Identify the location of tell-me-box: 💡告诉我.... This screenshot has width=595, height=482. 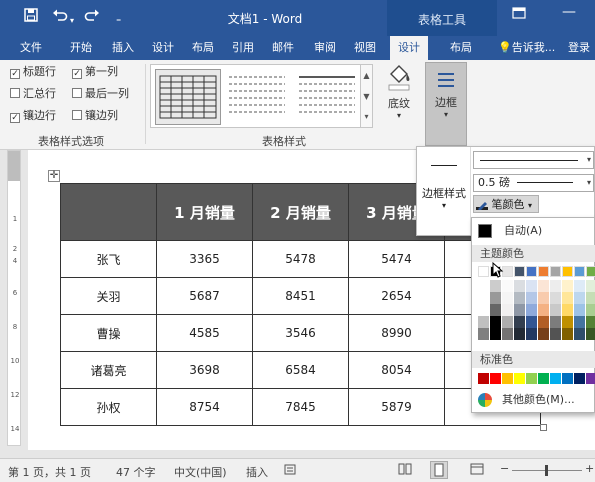
(526, 48).